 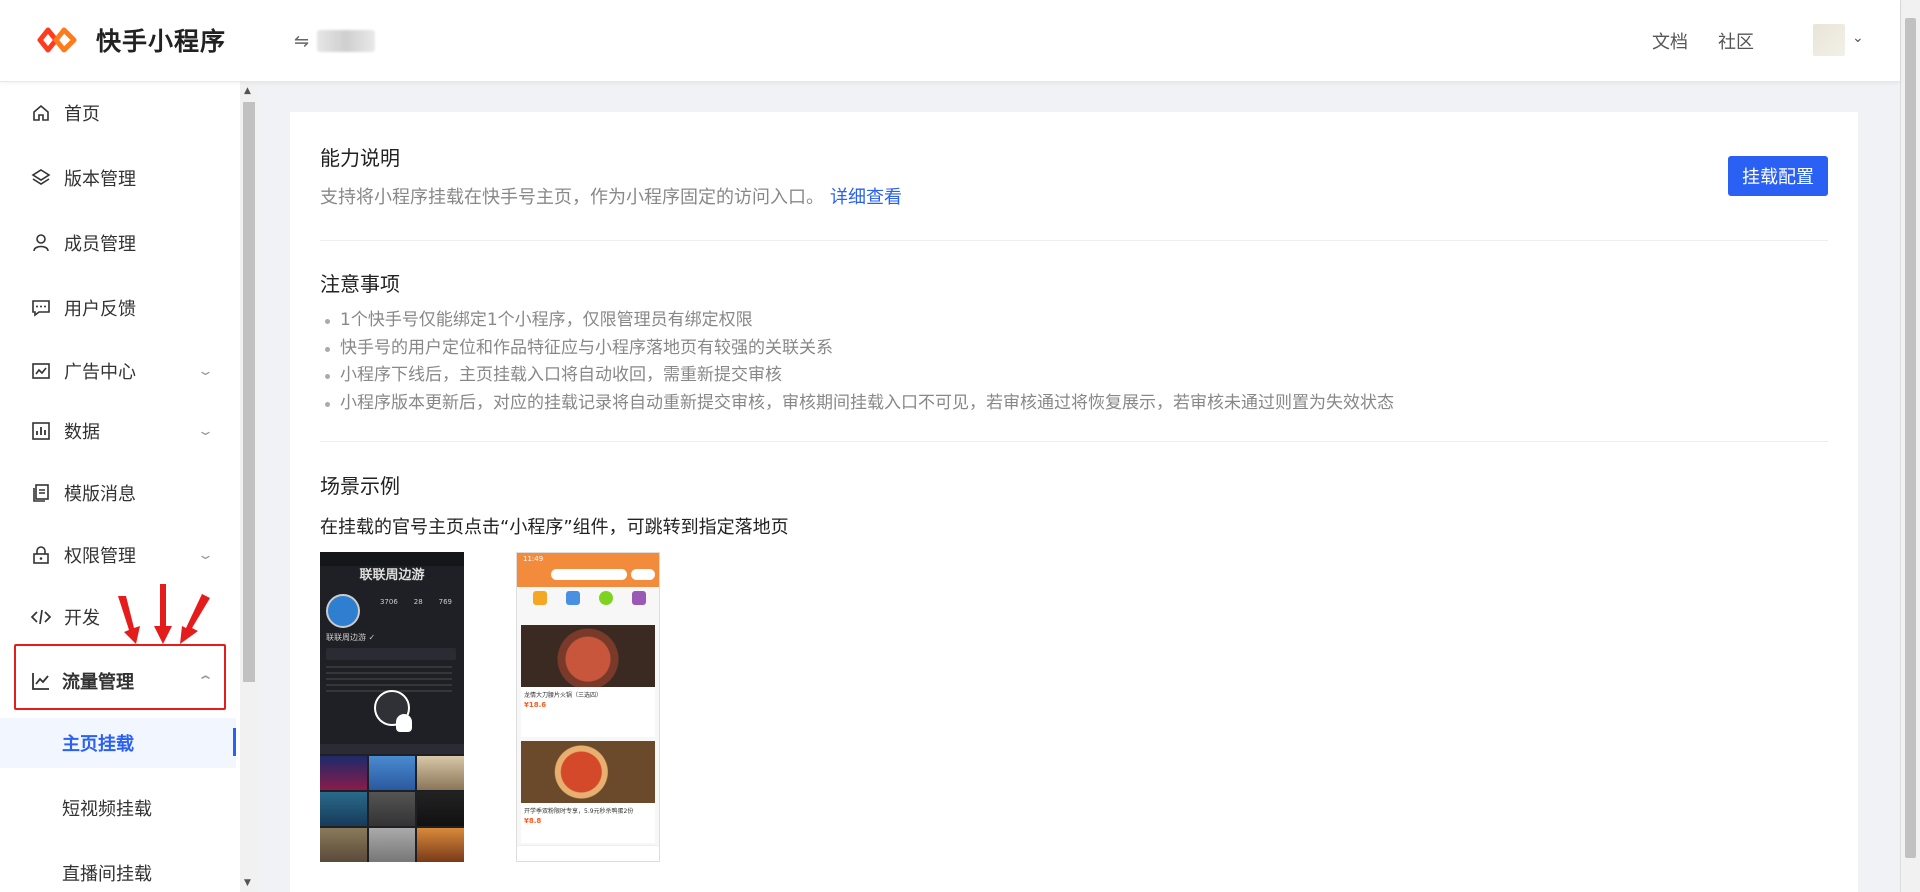 I want to click on video-grid, so click(x=392, y=809).